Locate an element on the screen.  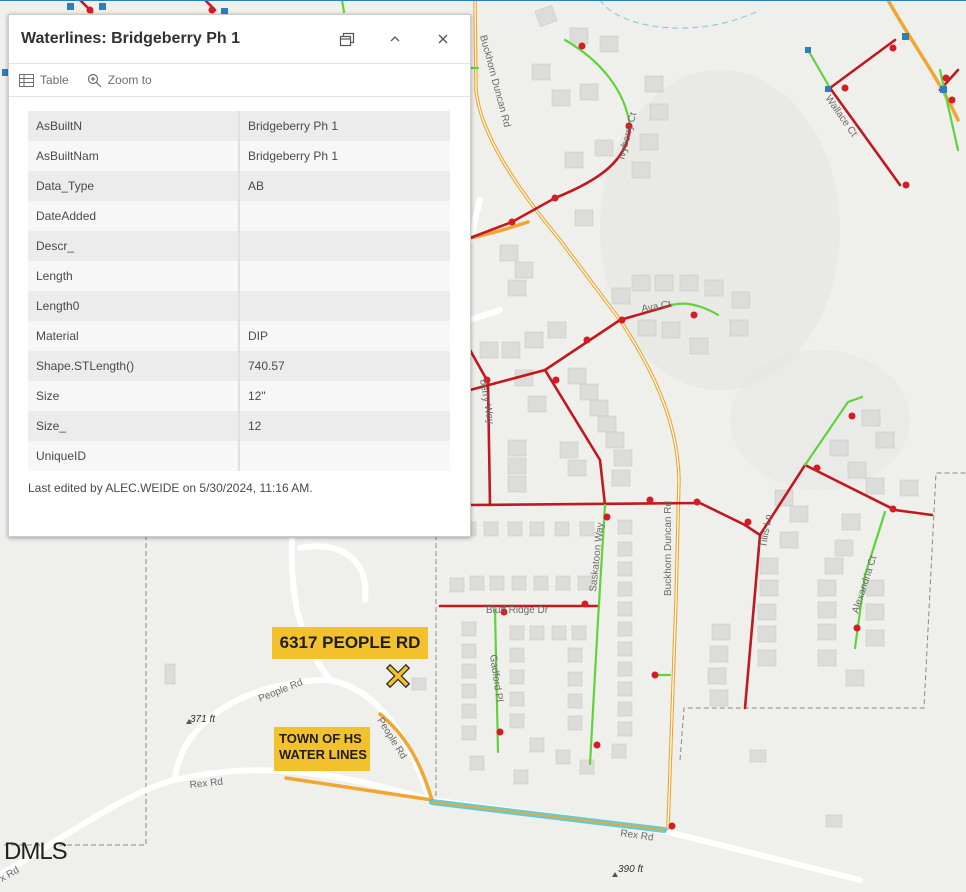
town-callout-line1: TOWN OF HS is located at coordinates (320, 738).